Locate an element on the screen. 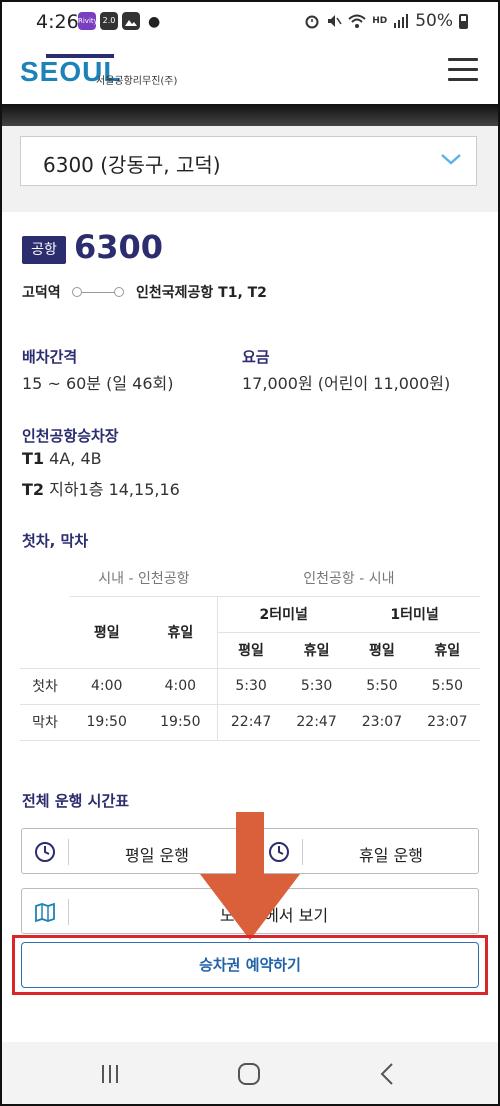 The image size is (500, 1106). alarm-icon is located at coordinates (312, 22).